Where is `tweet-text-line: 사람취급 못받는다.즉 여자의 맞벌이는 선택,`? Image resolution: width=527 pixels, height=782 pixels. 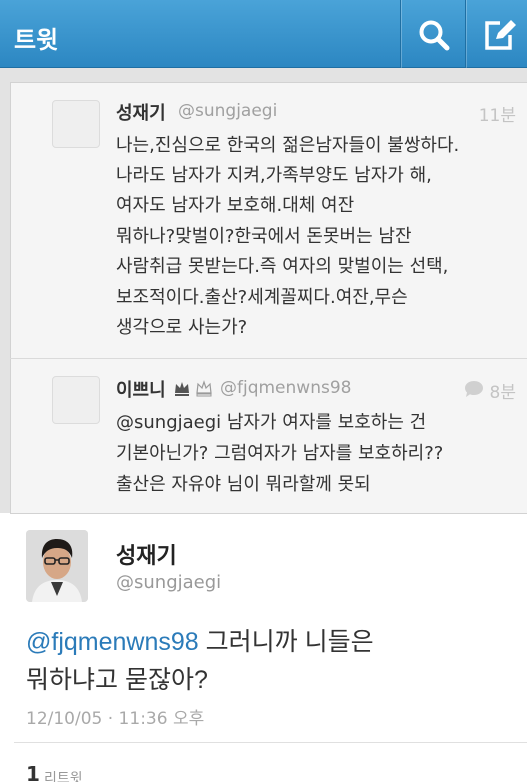
tweet-text-line: 사람취급 못받는다.즉 여자의 맞벌이는 선택, is located at coordinates (282, 266).